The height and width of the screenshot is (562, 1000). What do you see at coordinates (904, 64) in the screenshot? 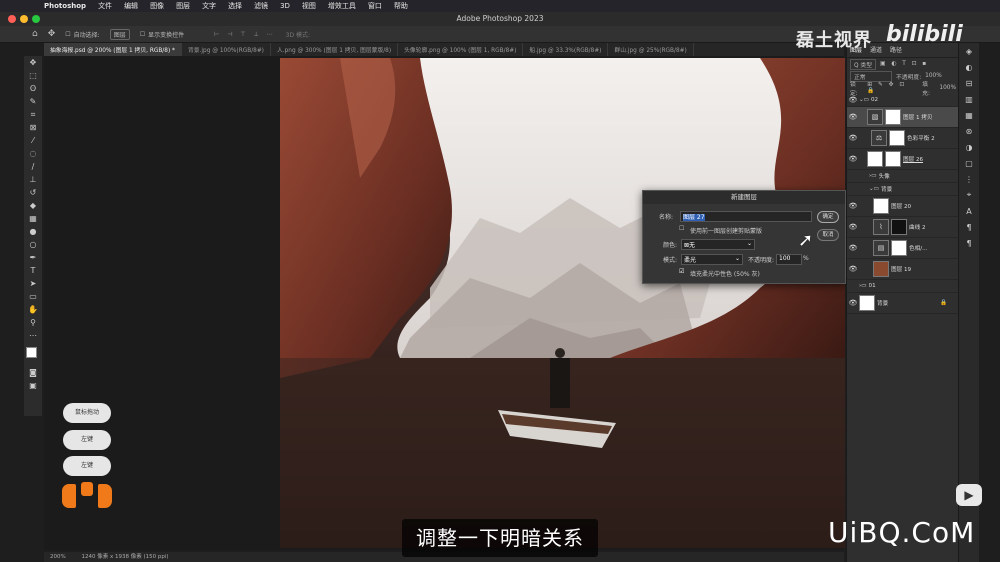
I see `filter-icons: ▣ ◐ T ⊡ ▪` at bounding box center [904, 64].